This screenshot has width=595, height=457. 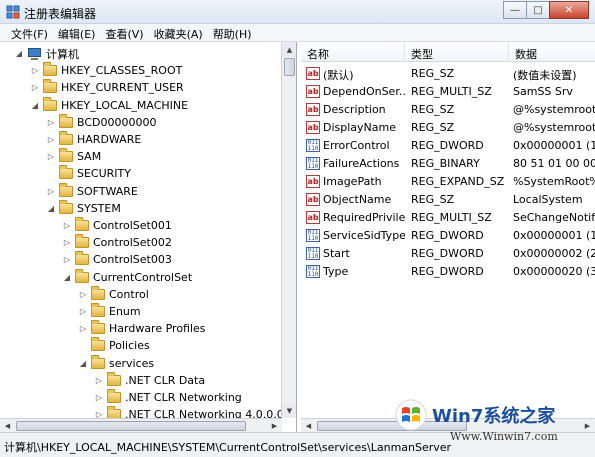 I want to click on tree-node-label: HKEY_CLASSES_ROOT, so click(x=122, y=71).